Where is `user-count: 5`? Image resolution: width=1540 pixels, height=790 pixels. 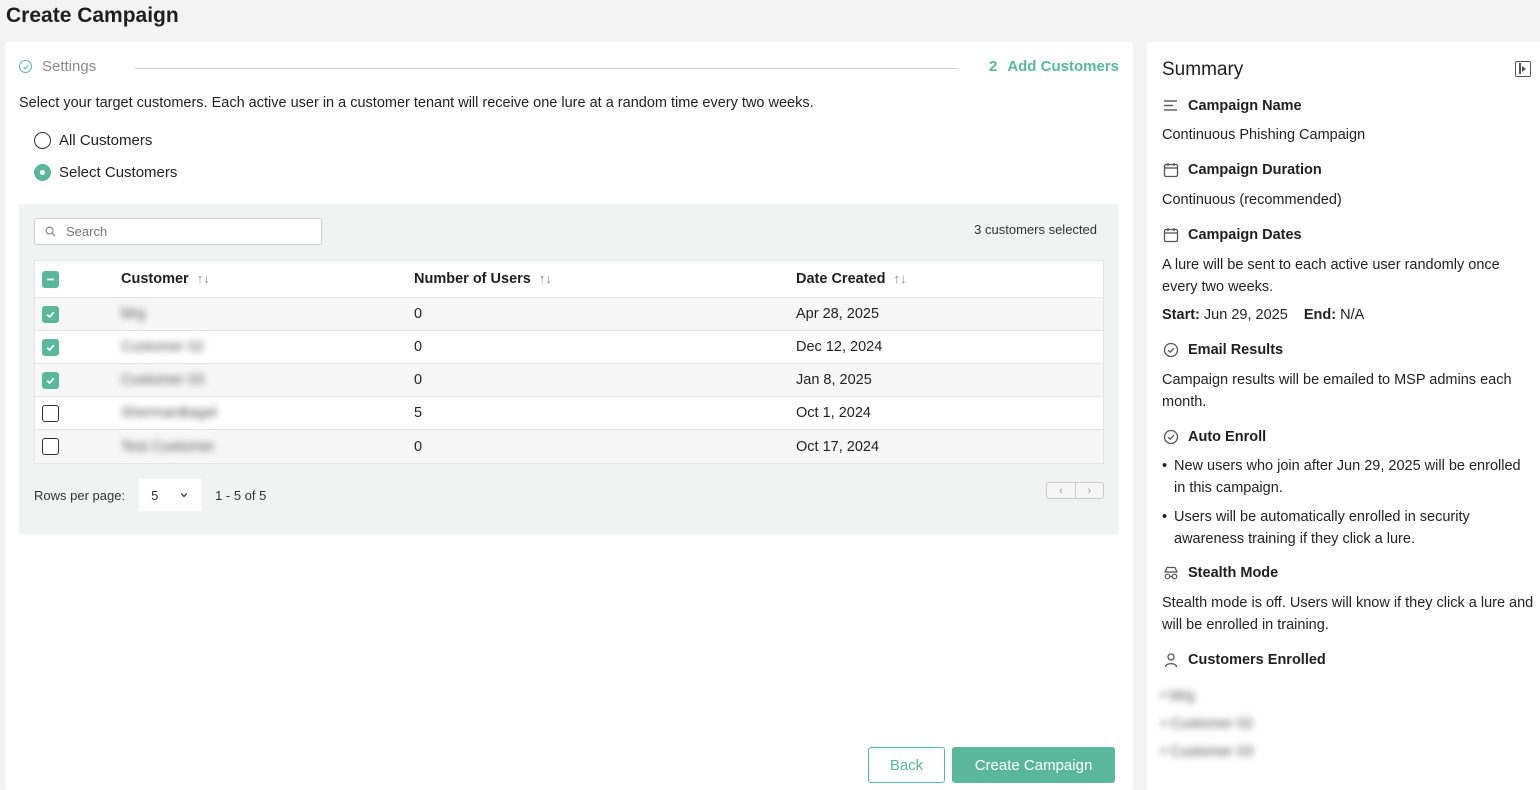
user-count: 5 is located at coordinates (418, 413).